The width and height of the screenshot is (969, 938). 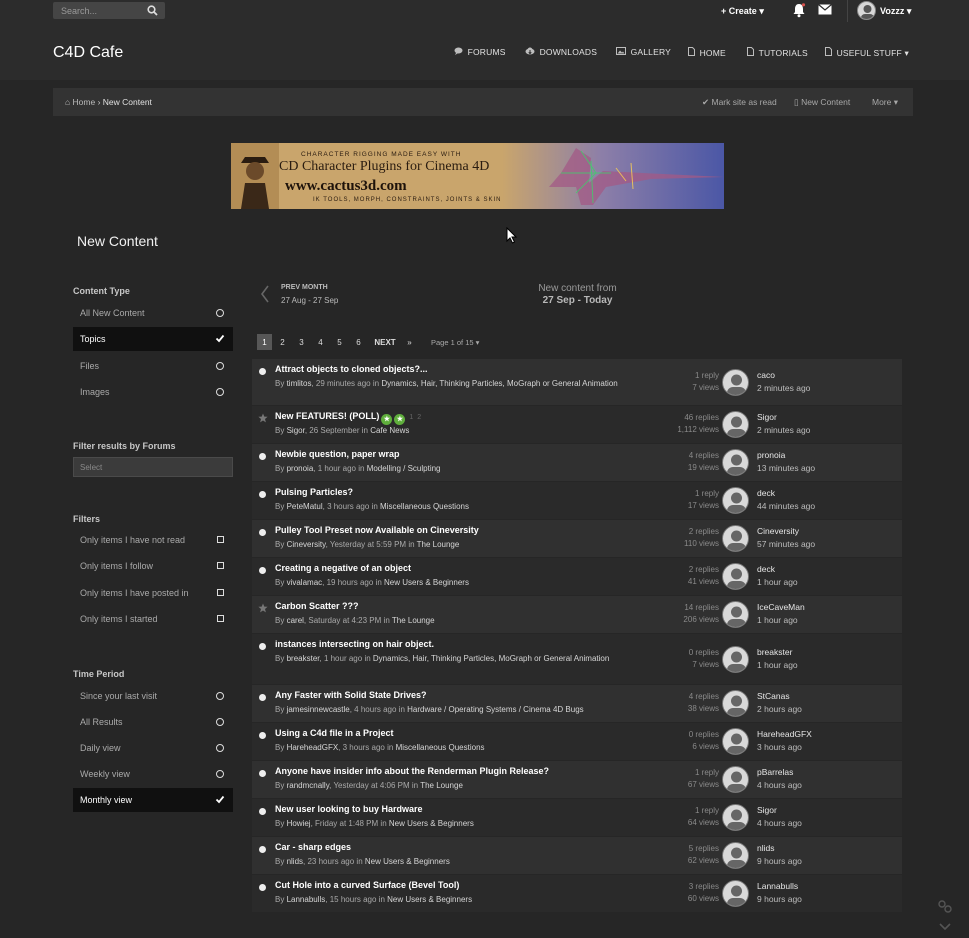 What do you see at coordinates (299, 383) in the screenshot?
I see `topic-author: timlitos` at bounding box center [299, 383].